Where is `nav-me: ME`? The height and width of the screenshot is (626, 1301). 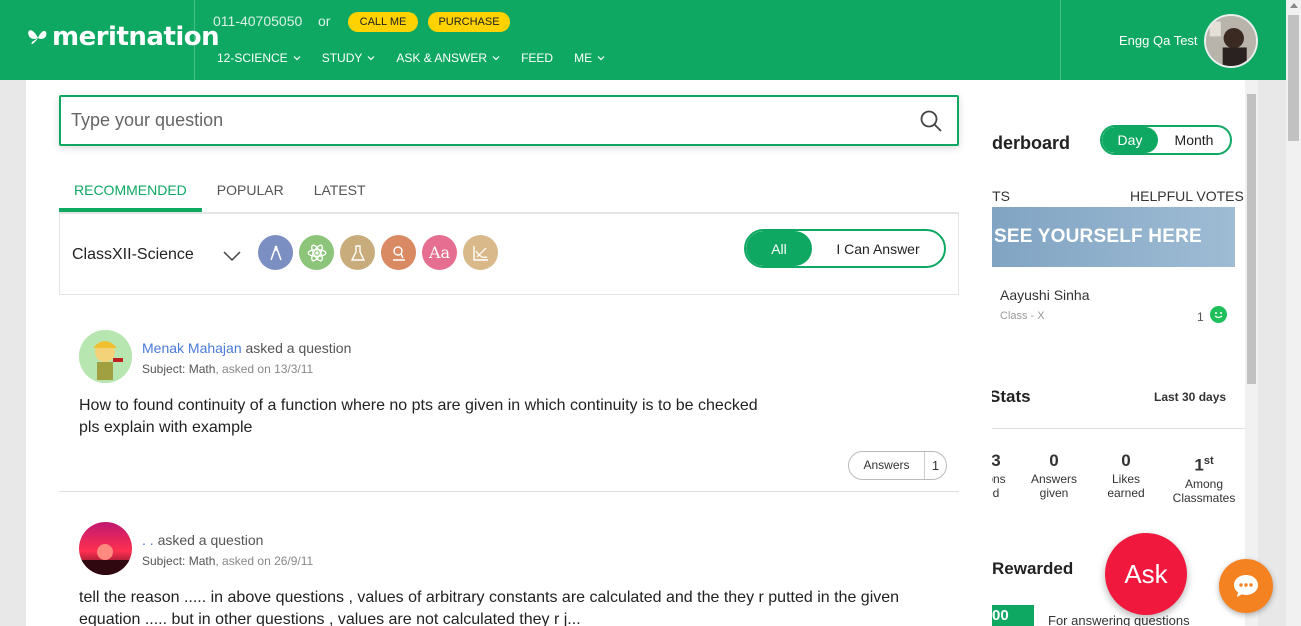 nav-me: ME is located at coordinates (589, 58).